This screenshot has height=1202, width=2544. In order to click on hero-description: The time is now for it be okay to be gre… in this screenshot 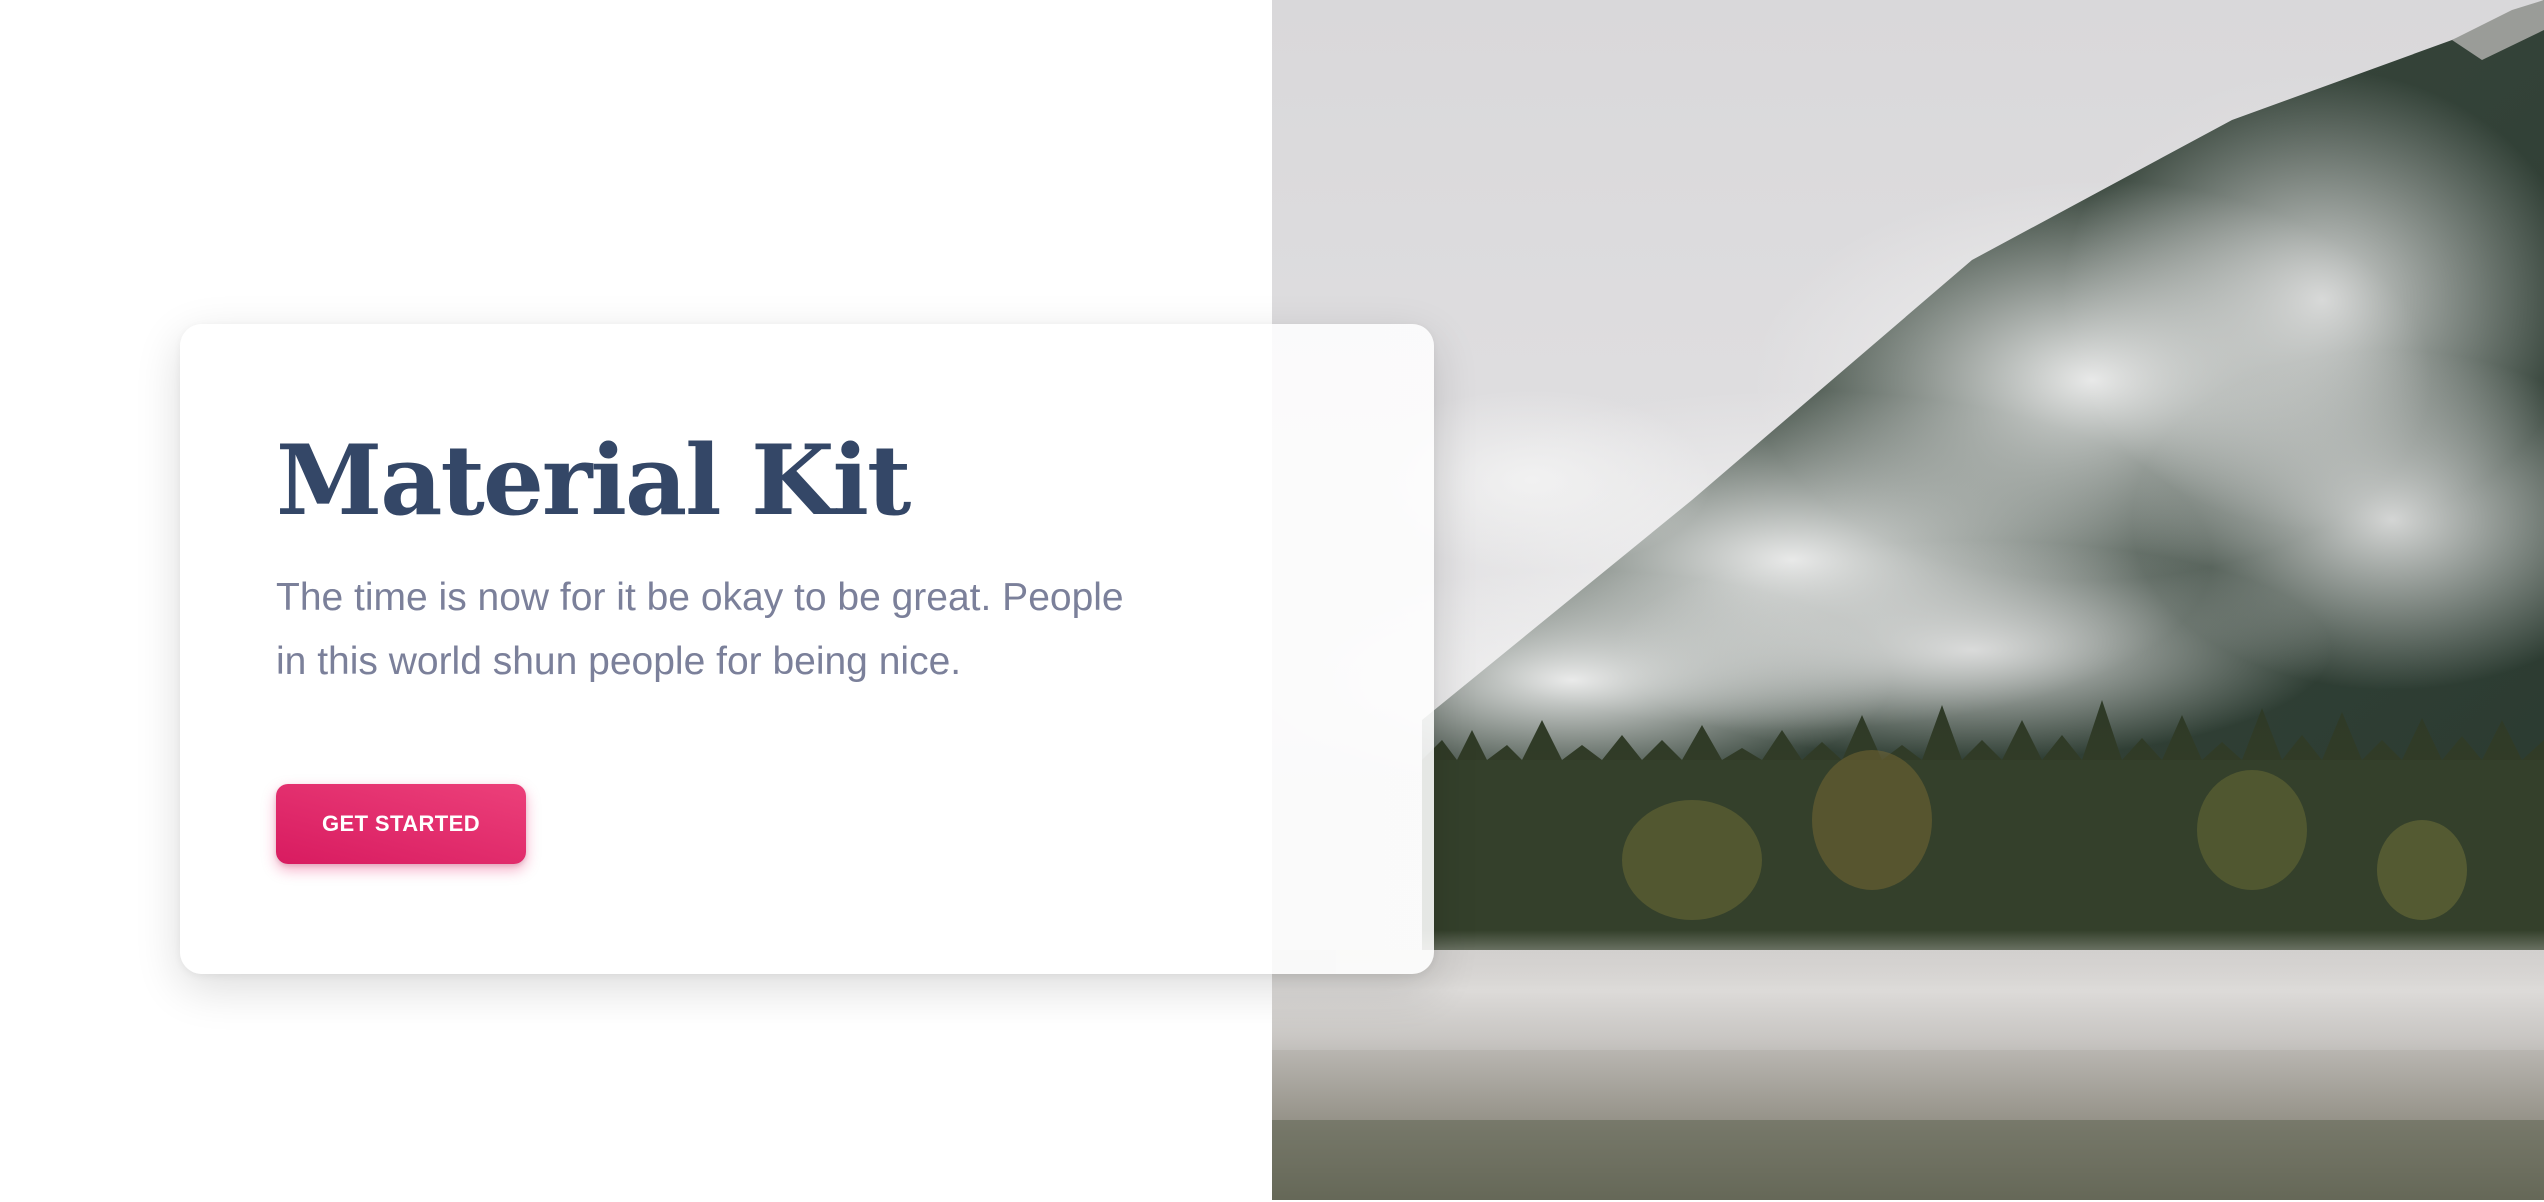, I will do `click(700, 629)`.